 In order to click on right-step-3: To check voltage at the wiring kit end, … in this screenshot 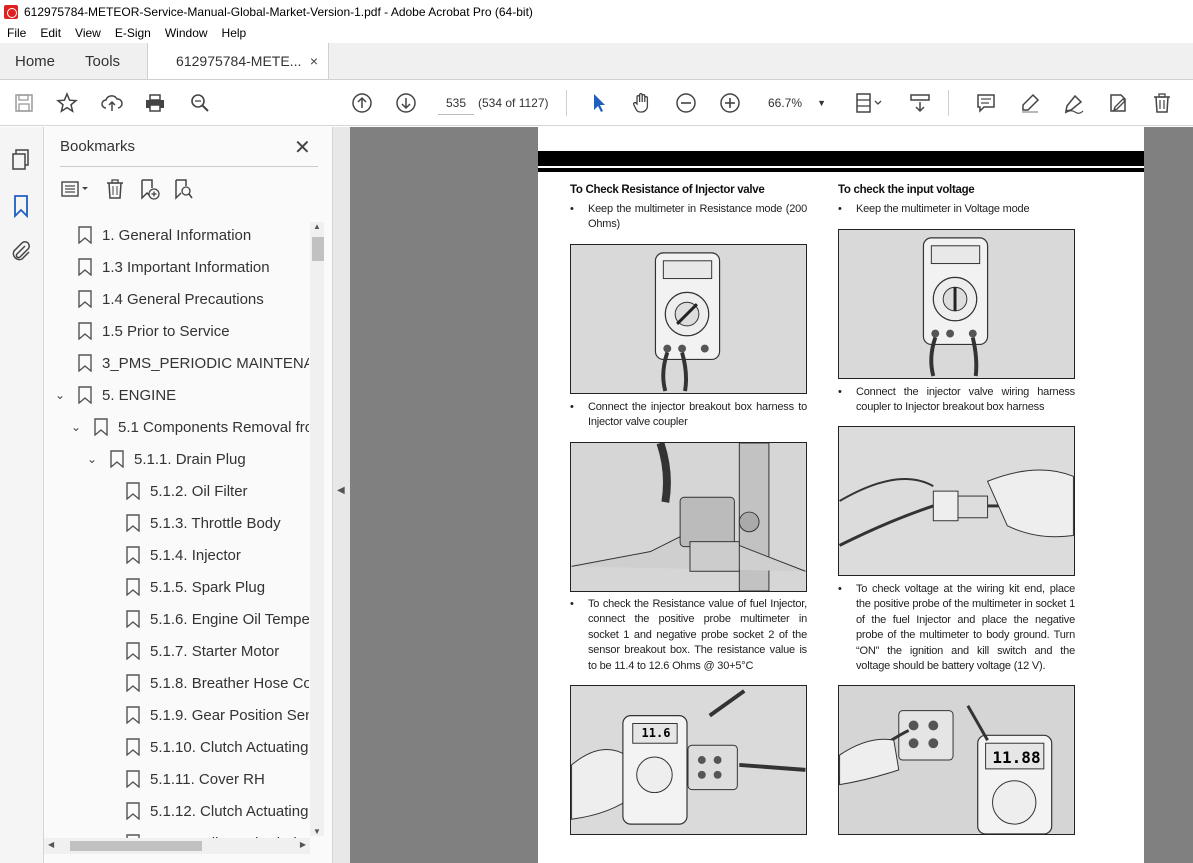, I will do `click(965, 628)`.